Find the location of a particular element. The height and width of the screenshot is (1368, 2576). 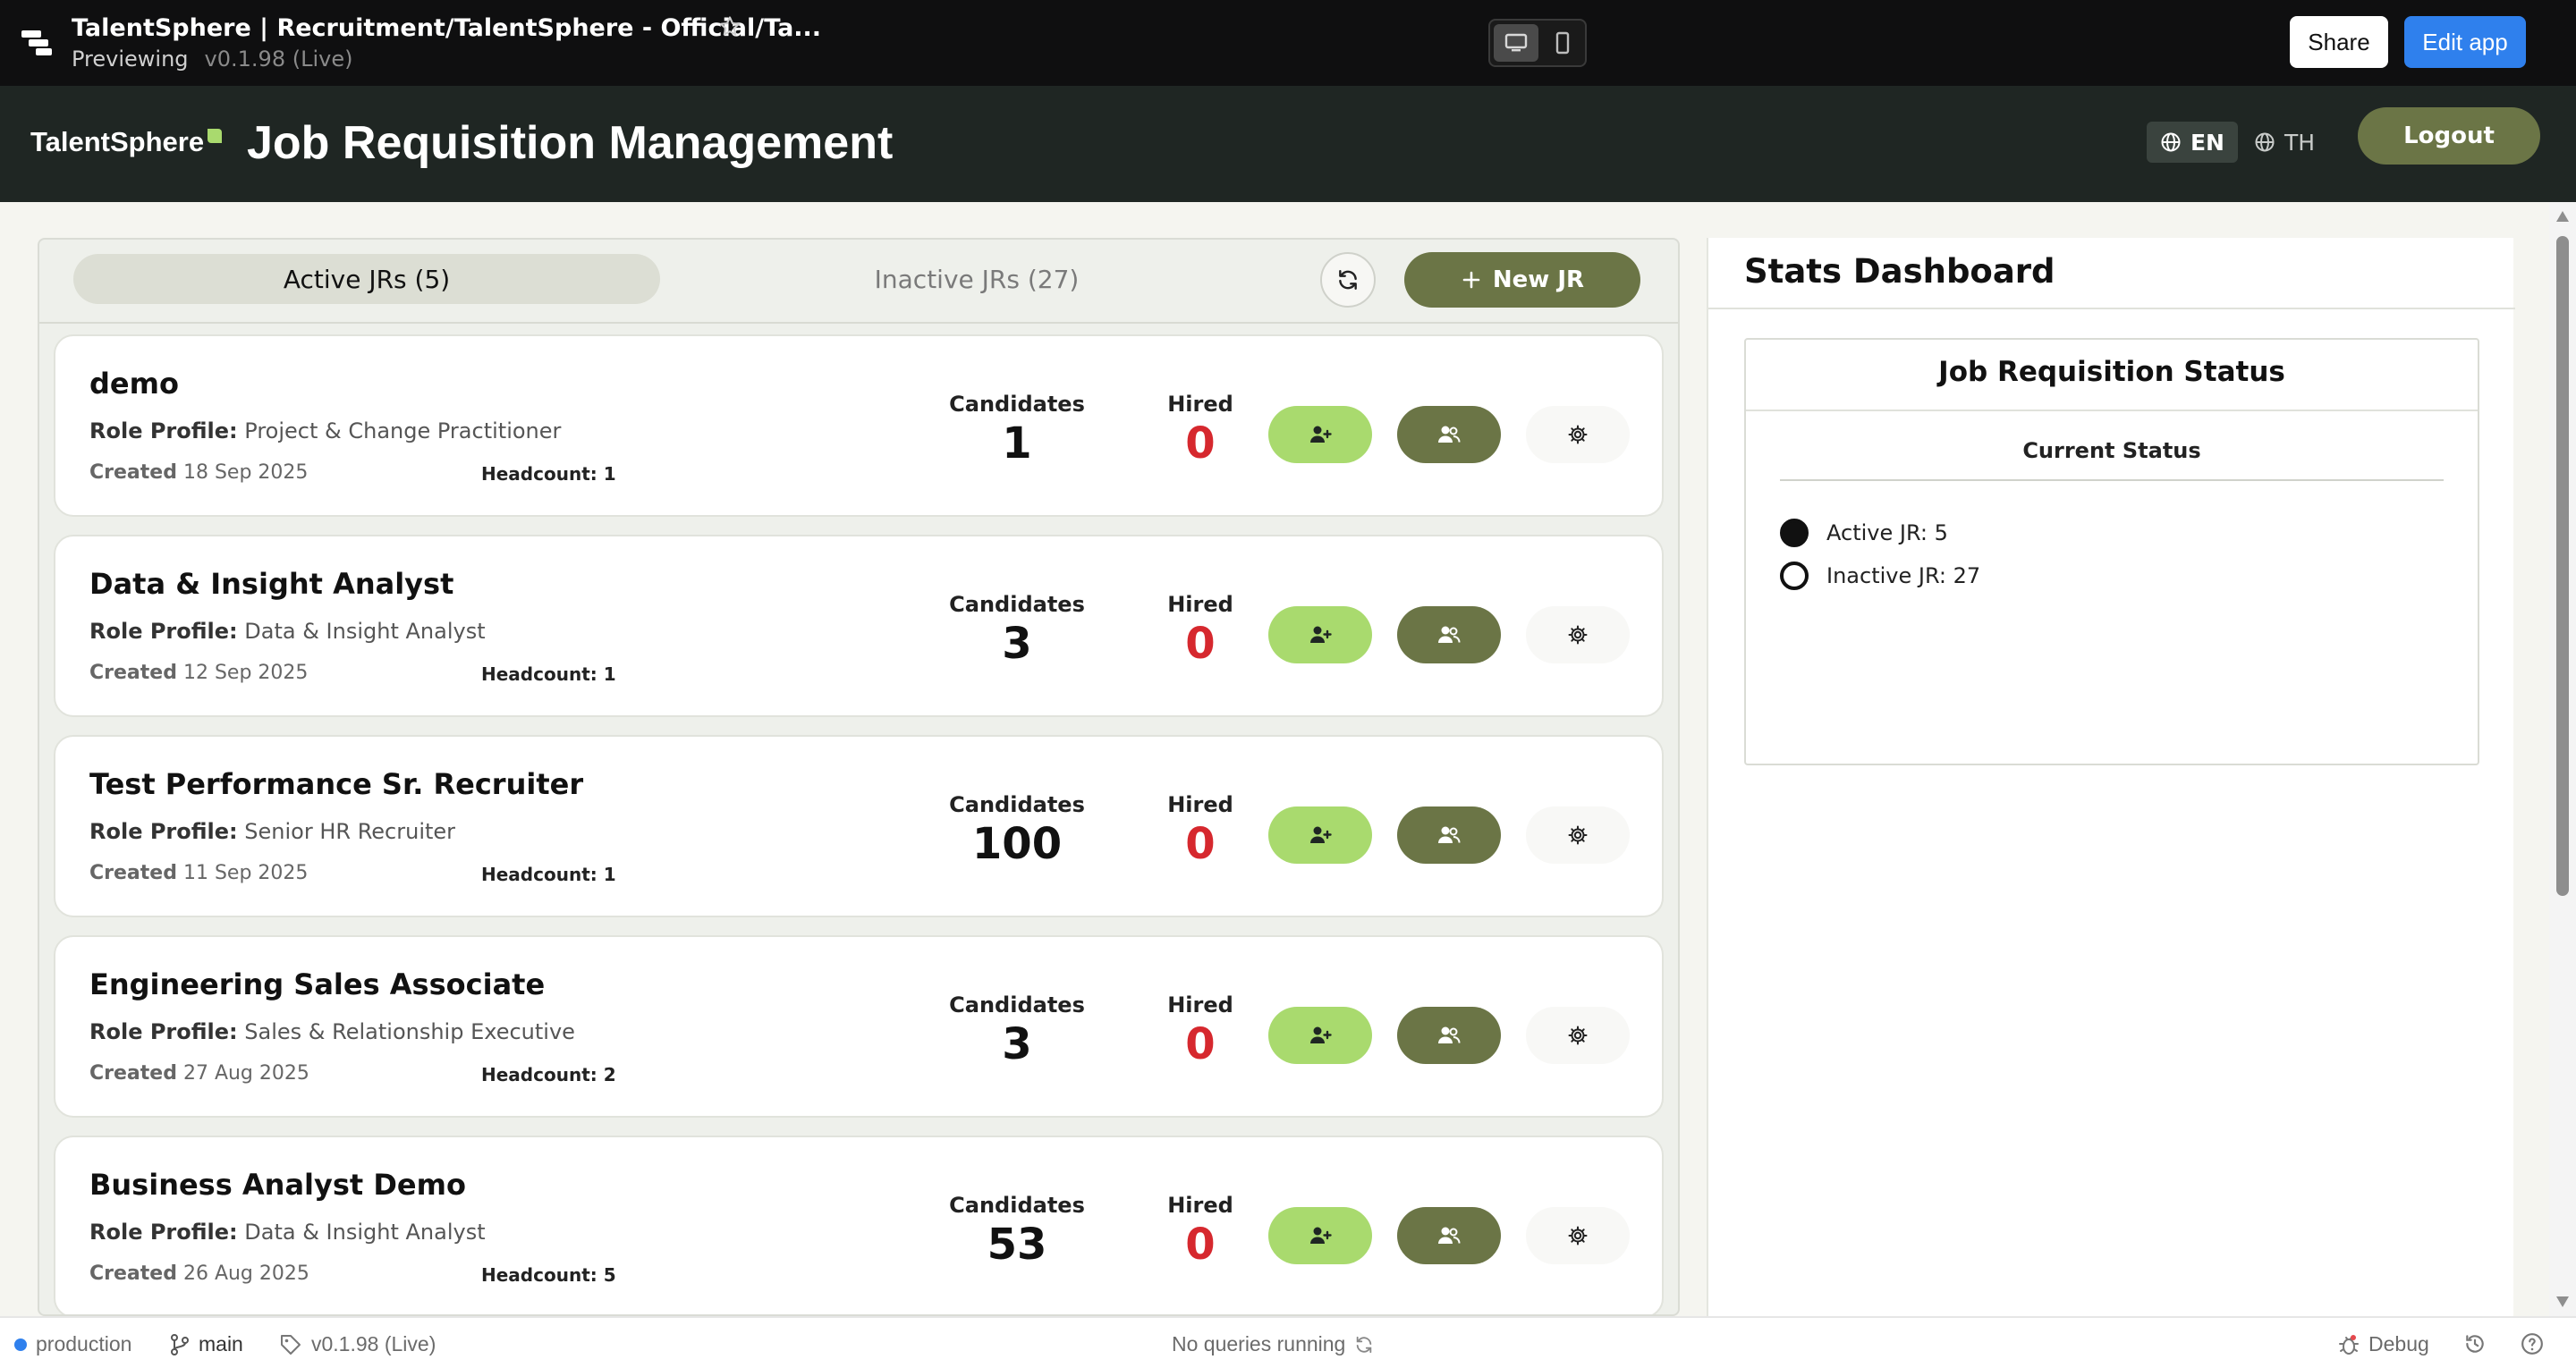

created-date: 11 Sep 2025 is located at coordinates (245, 873).